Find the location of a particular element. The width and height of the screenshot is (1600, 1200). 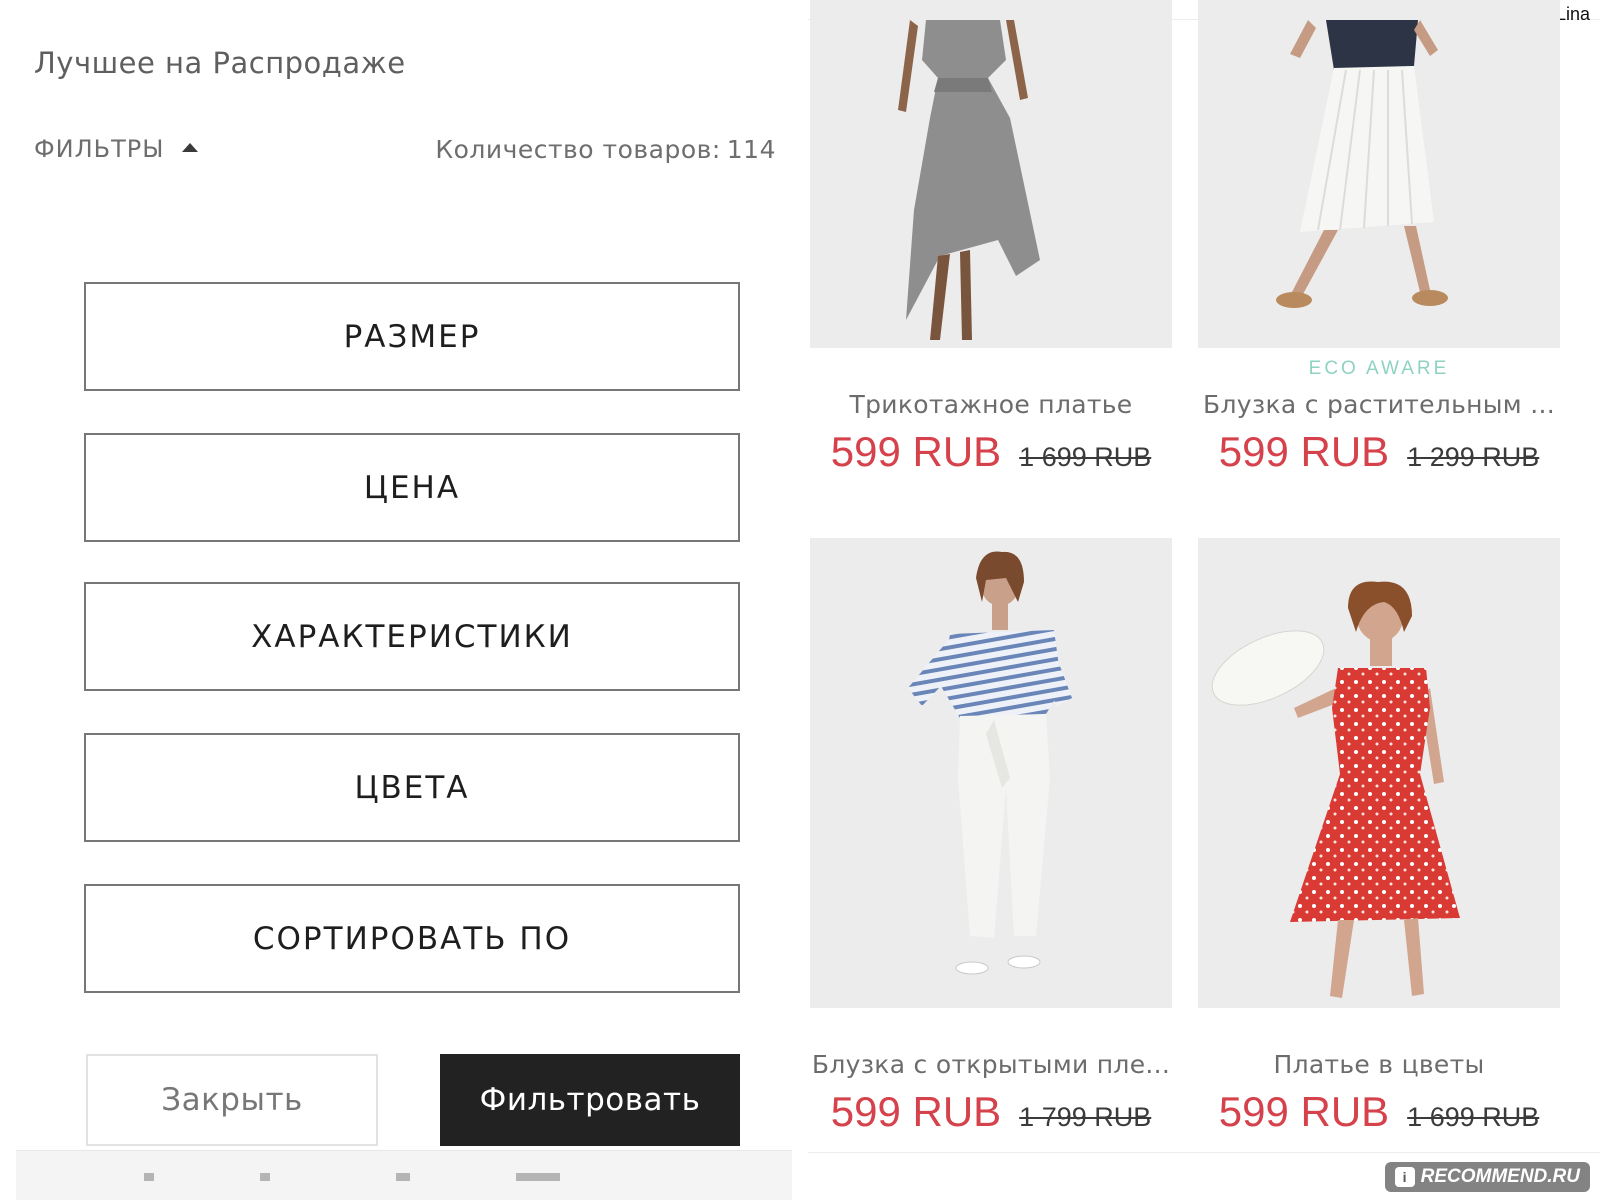

product-name: Трикотажное платье is located at coordinates (991, 404).